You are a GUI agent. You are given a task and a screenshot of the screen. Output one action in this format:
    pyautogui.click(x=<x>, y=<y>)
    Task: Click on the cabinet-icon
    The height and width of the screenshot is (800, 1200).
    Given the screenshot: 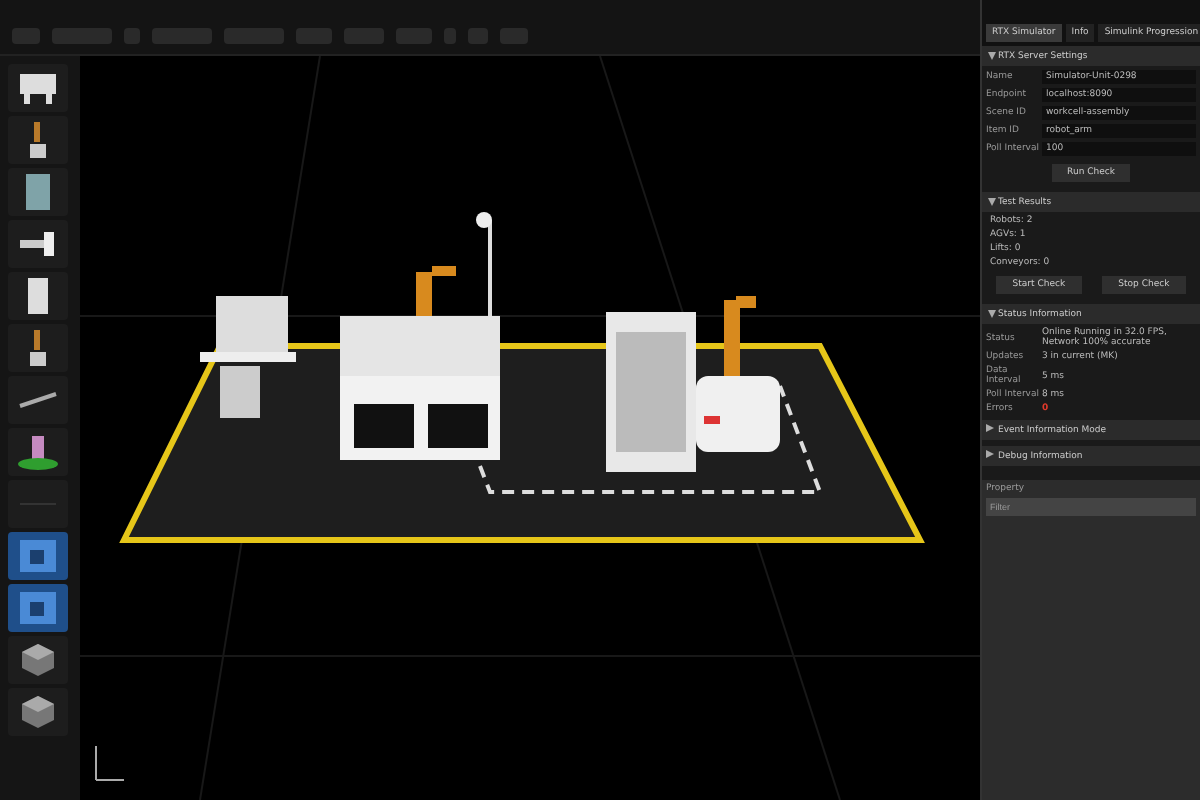 What is the action you would take?
    pyautogui.click(x=38, y=88)
    